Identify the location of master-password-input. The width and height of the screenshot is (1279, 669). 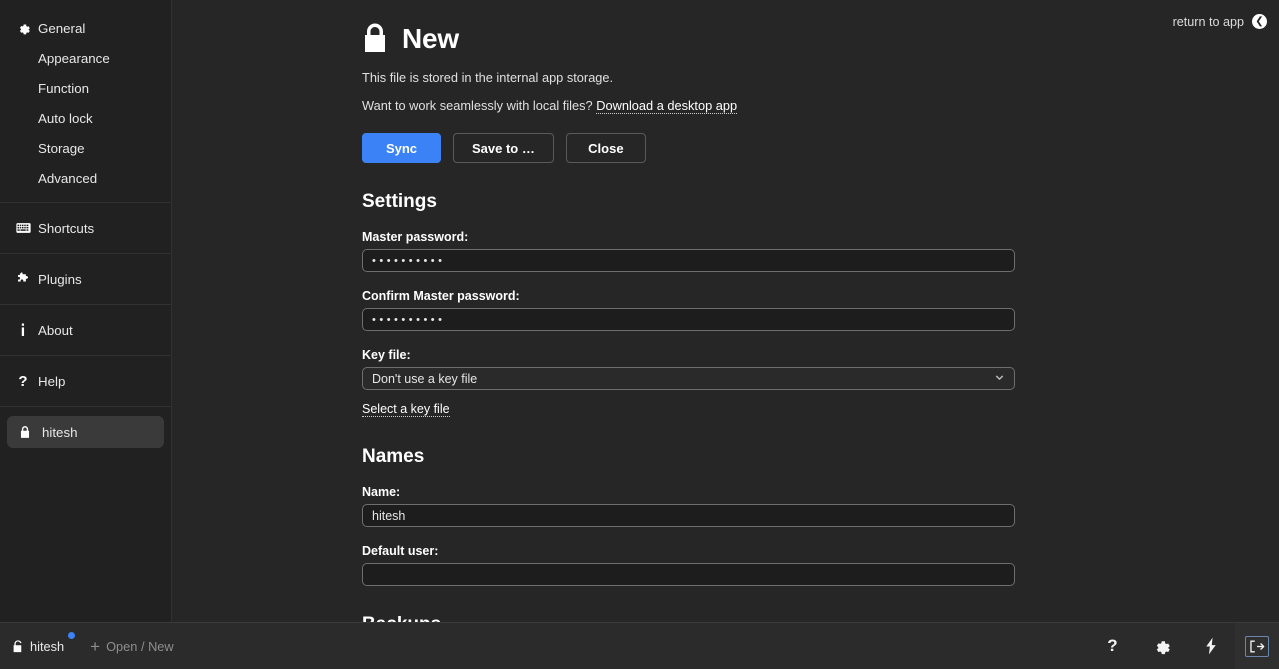
(688, 260).